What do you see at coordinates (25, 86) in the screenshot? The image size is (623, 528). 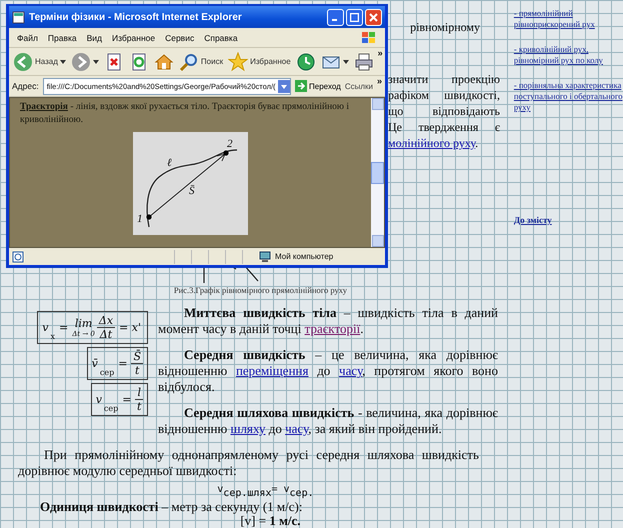 I see `address-label: Адрес:` at bounding box center [25, 86].